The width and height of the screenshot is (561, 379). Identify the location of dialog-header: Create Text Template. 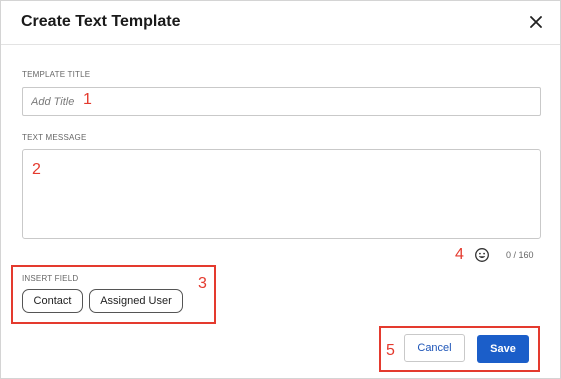
(280, 23).